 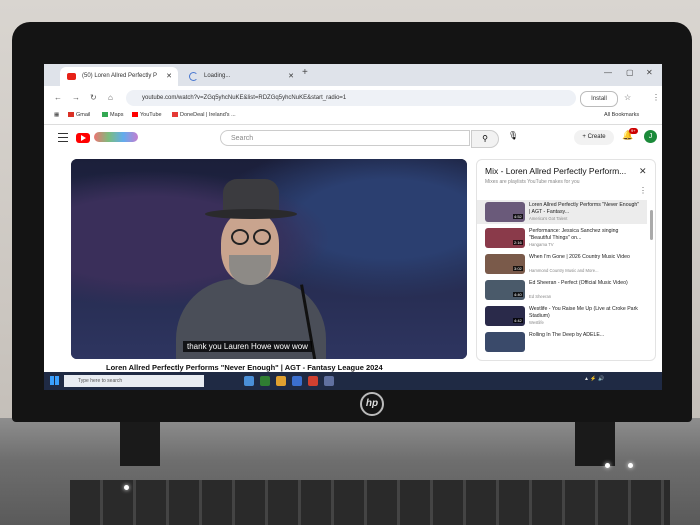 What do you see at coordinates (247, 346) in the screenshot?
I see `video-caption: thank you Lauren Howe wow wow` at bounding box center [247, 346].